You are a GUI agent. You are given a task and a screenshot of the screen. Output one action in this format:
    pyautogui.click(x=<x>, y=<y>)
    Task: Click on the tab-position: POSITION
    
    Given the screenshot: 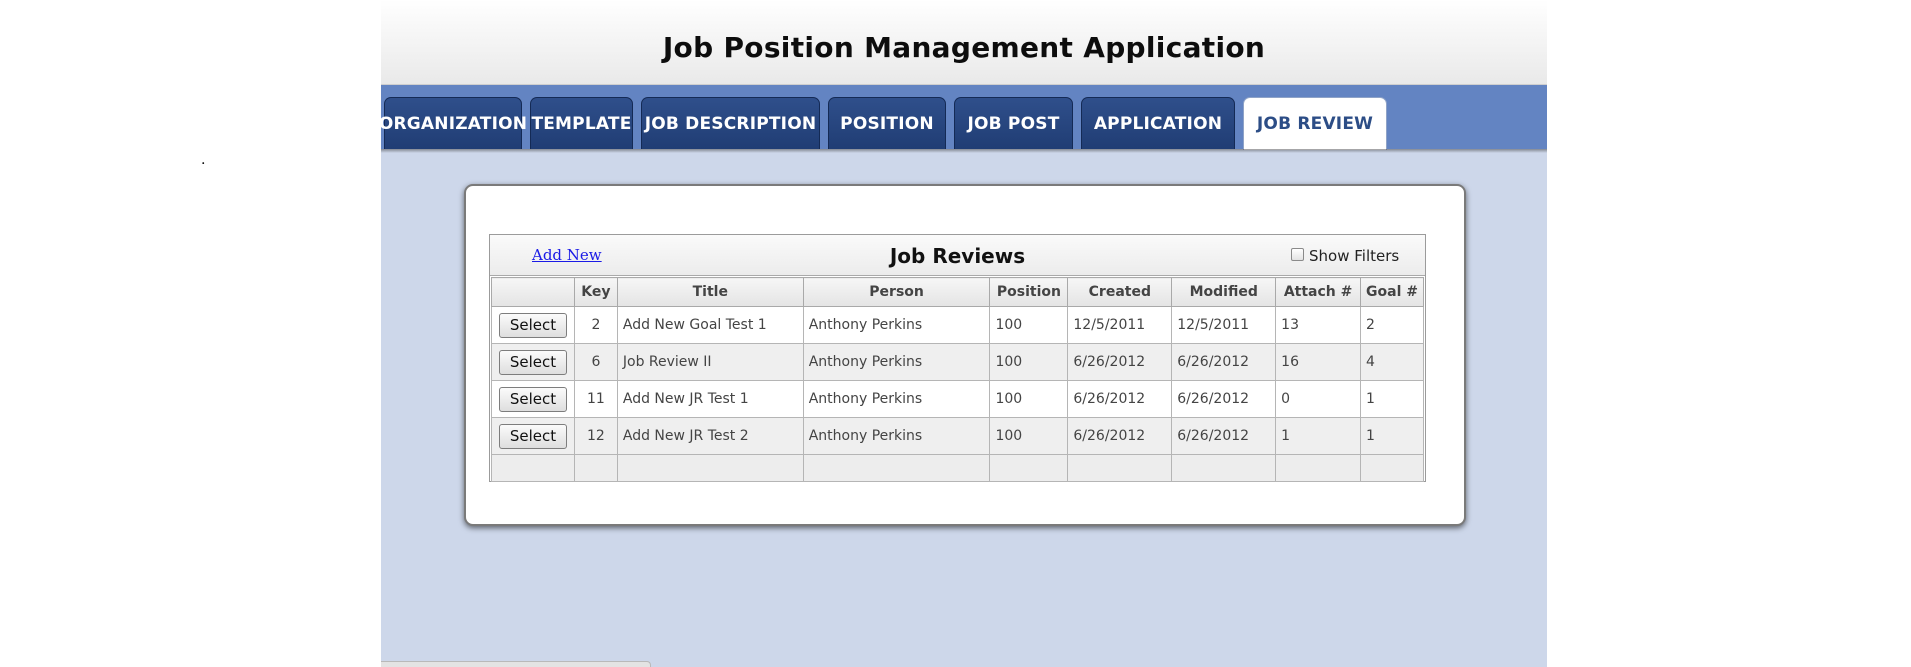 What is the action you would take?
    pyautogui.click(x=887, y=123)
    